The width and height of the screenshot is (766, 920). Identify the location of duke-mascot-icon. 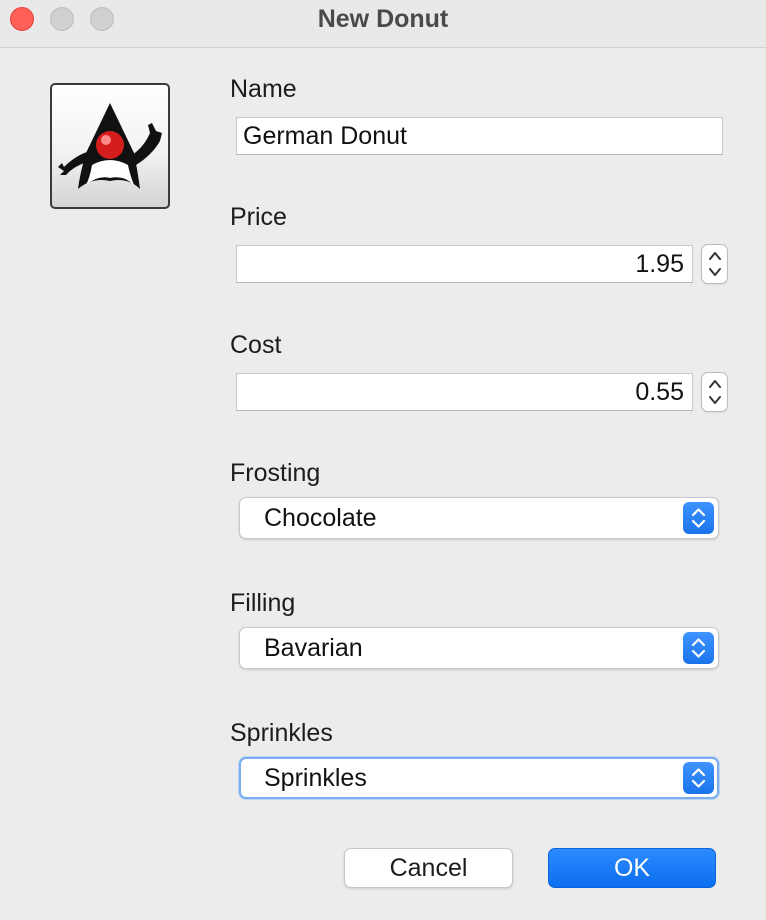
(110, 146).